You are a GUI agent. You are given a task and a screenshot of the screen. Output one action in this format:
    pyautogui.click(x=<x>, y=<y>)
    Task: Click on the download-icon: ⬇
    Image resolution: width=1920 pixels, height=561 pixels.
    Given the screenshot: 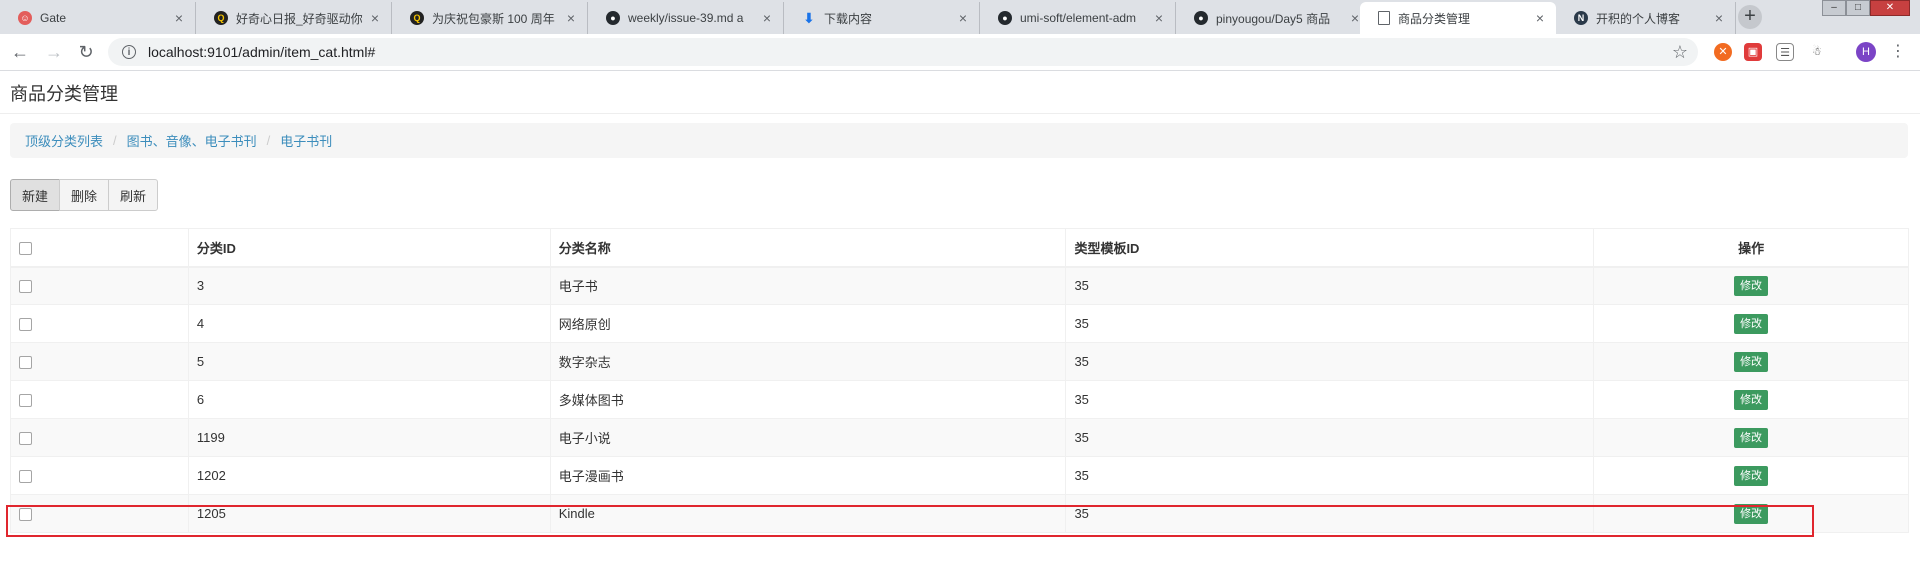 What is the action you would take?
    pyautogui.click(x=809, y=17)
    